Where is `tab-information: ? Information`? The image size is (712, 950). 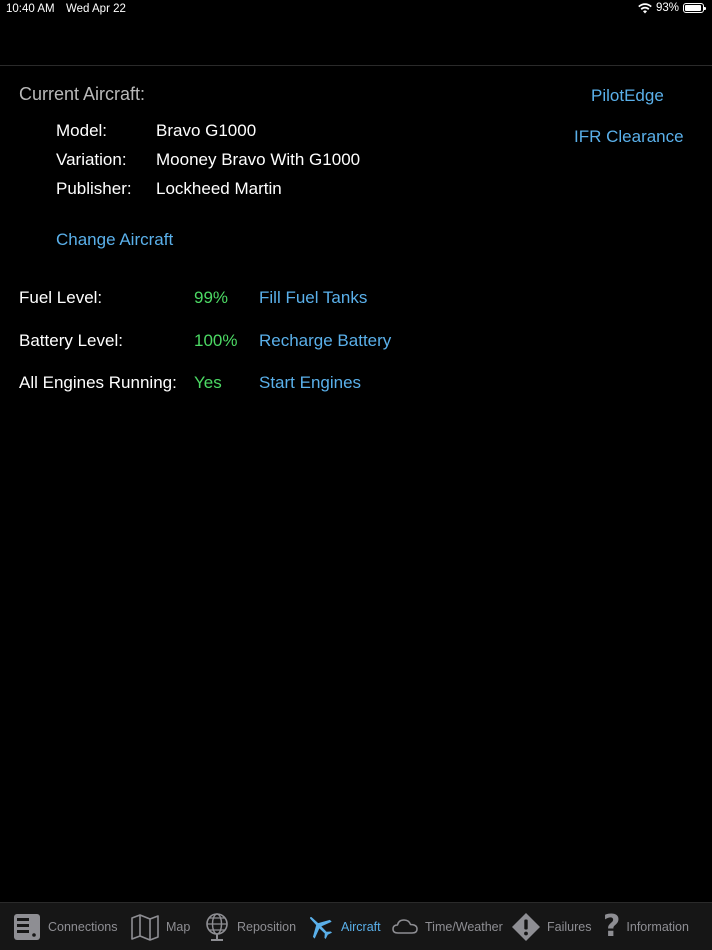
tab-information: ? Information is located at coordinates (646, 926).